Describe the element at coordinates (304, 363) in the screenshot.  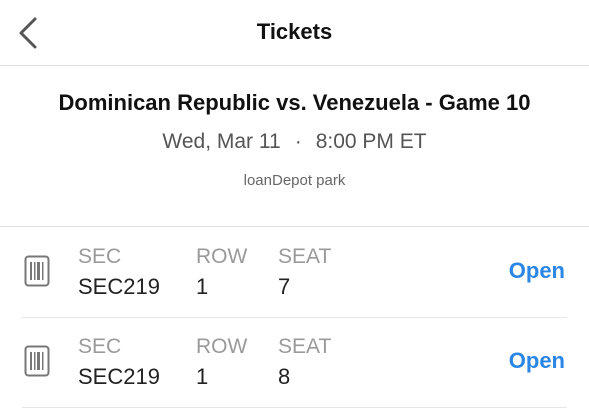
I see `seat-field: SEAT 8` at that location.